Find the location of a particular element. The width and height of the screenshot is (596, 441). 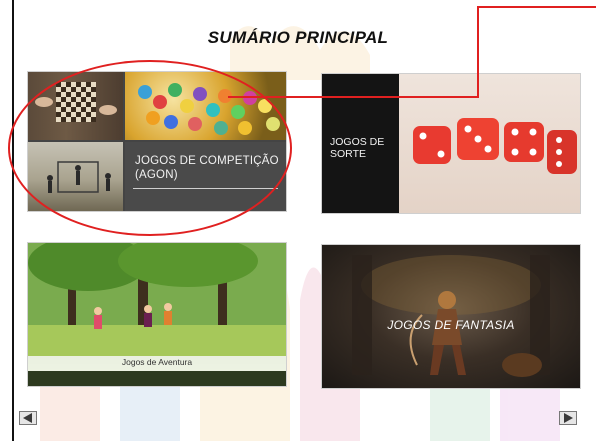

dice-image is located at coordinates (489, 143).